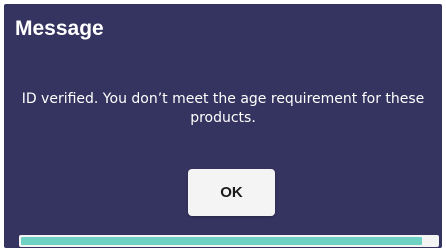  I want to click on timeout-progress-bar, so click(229, 241).